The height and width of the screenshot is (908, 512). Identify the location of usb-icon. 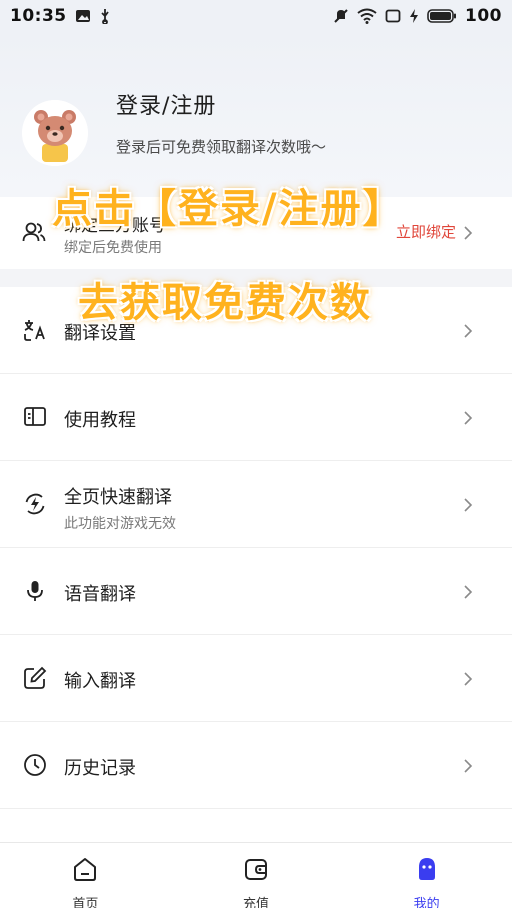
(105, 16).